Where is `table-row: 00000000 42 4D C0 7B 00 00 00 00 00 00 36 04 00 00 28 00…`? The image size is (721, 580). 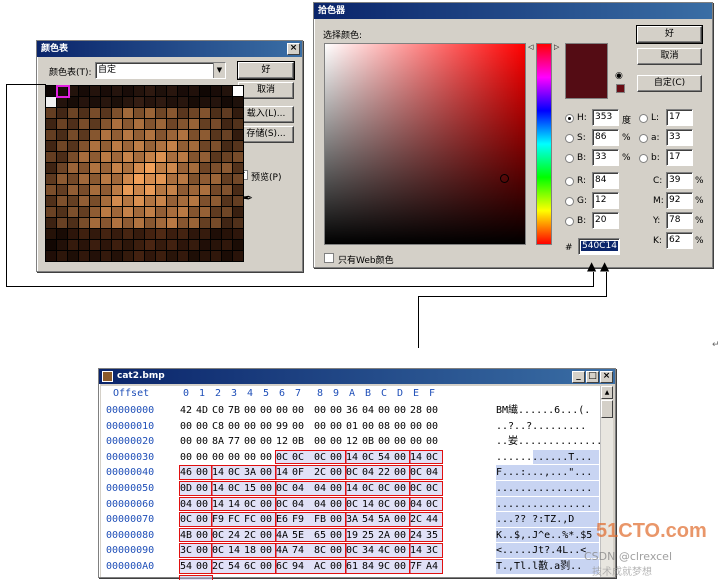 table-row: 00000000 42 4D C0 7B 00 00 00 00 00 00 36 04 00 00 28 00… is located at coordinates (351, 410).